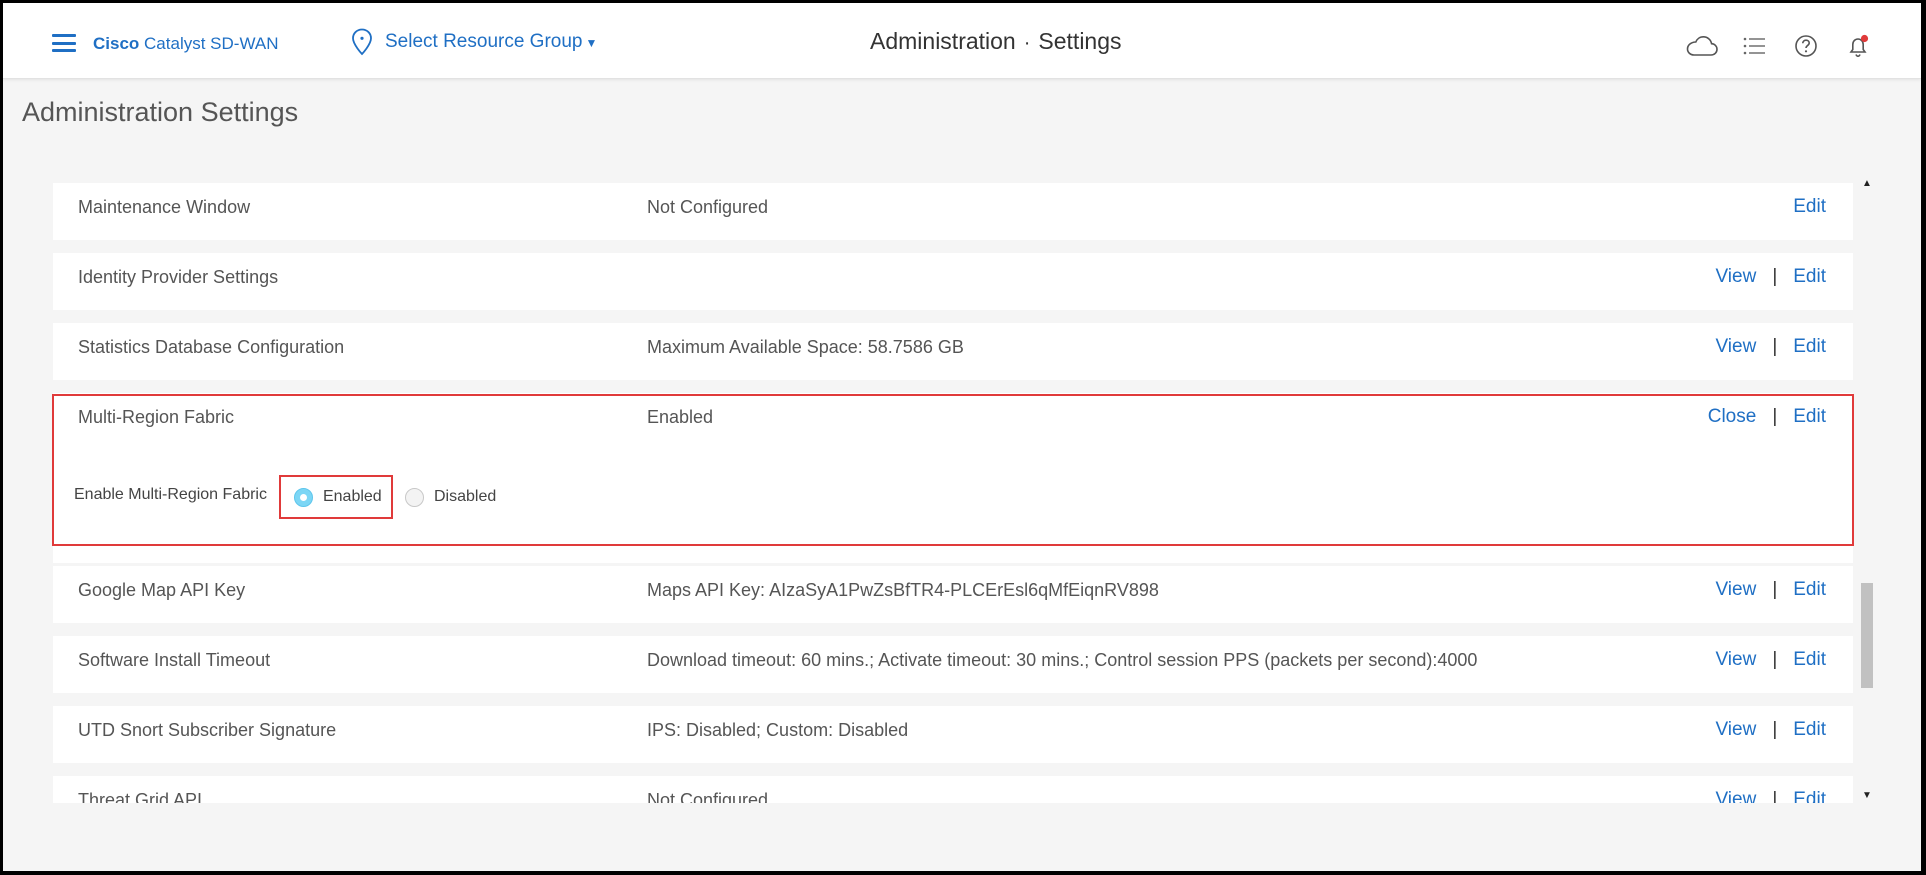 The width and height of the screenshot is (1926, 875). Describe the element at coordinates (953, 211) in the screenshot. I see `settings-row-maintenance-window: Maintenance Window Not Configured Edit` at that location.